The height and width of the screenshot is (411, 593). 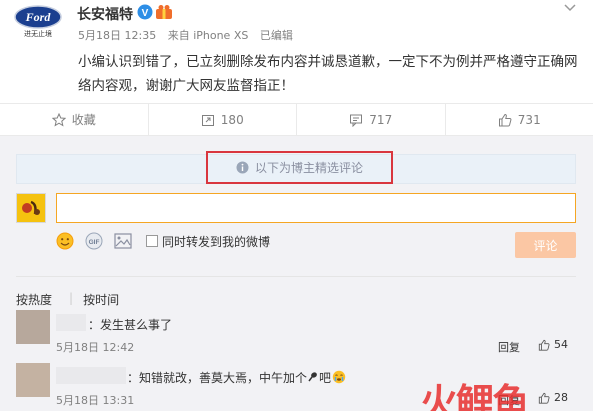 What do you see at coordinates (34, 299) in the screenshot?
I see `sort-by-hot-tab: 按热度` at bounding box center [34, 299].